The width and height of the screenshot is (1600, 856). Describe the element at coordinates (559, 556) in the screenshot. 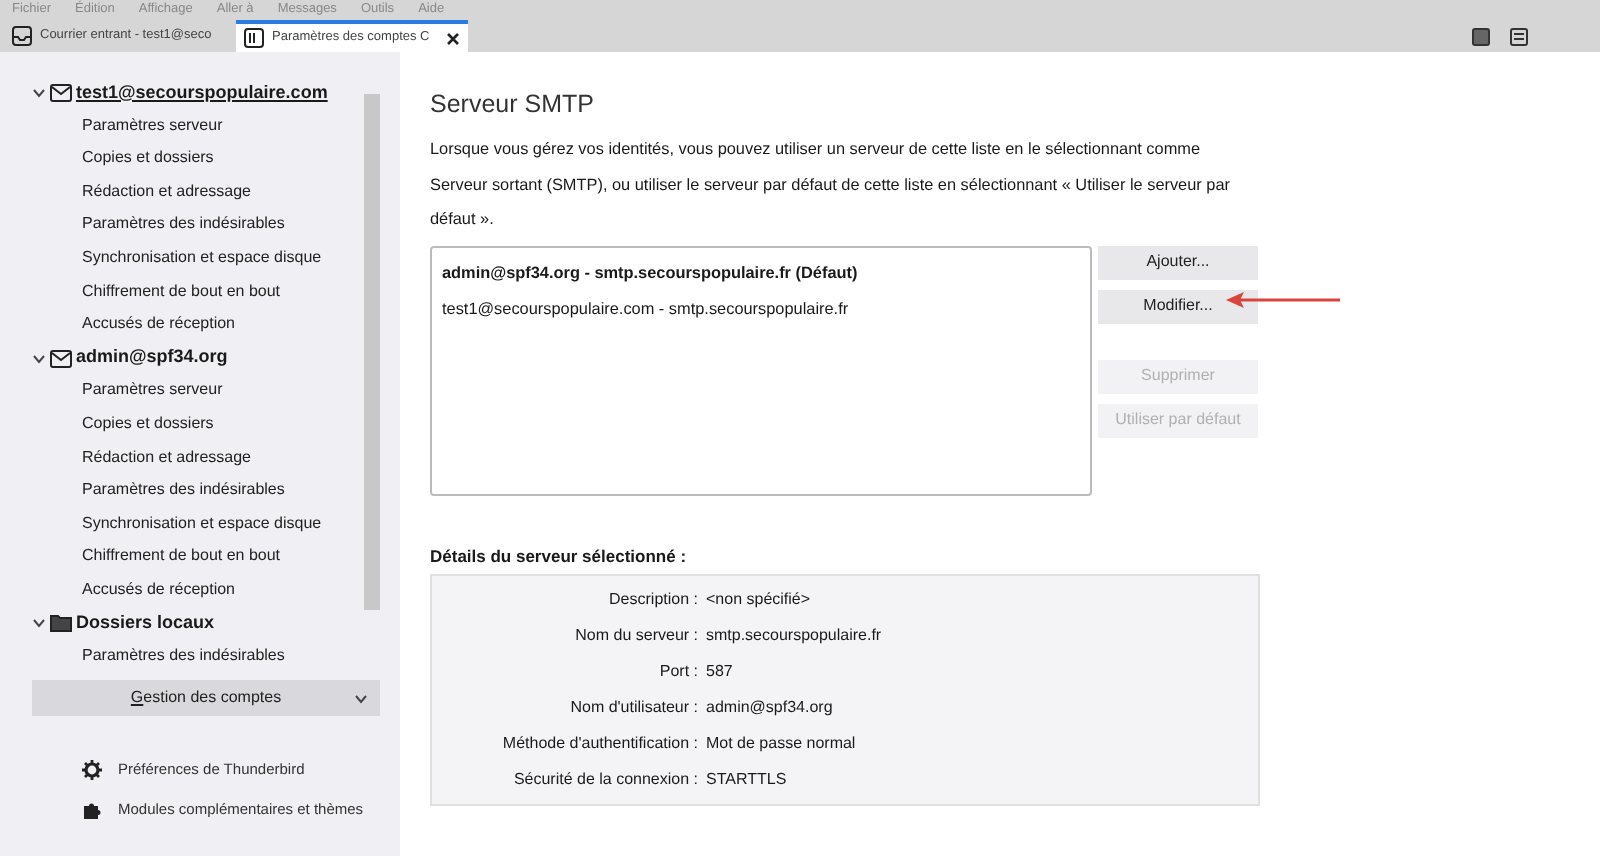

I see `details-title: Détails du serveur sélectionné :` at that location.